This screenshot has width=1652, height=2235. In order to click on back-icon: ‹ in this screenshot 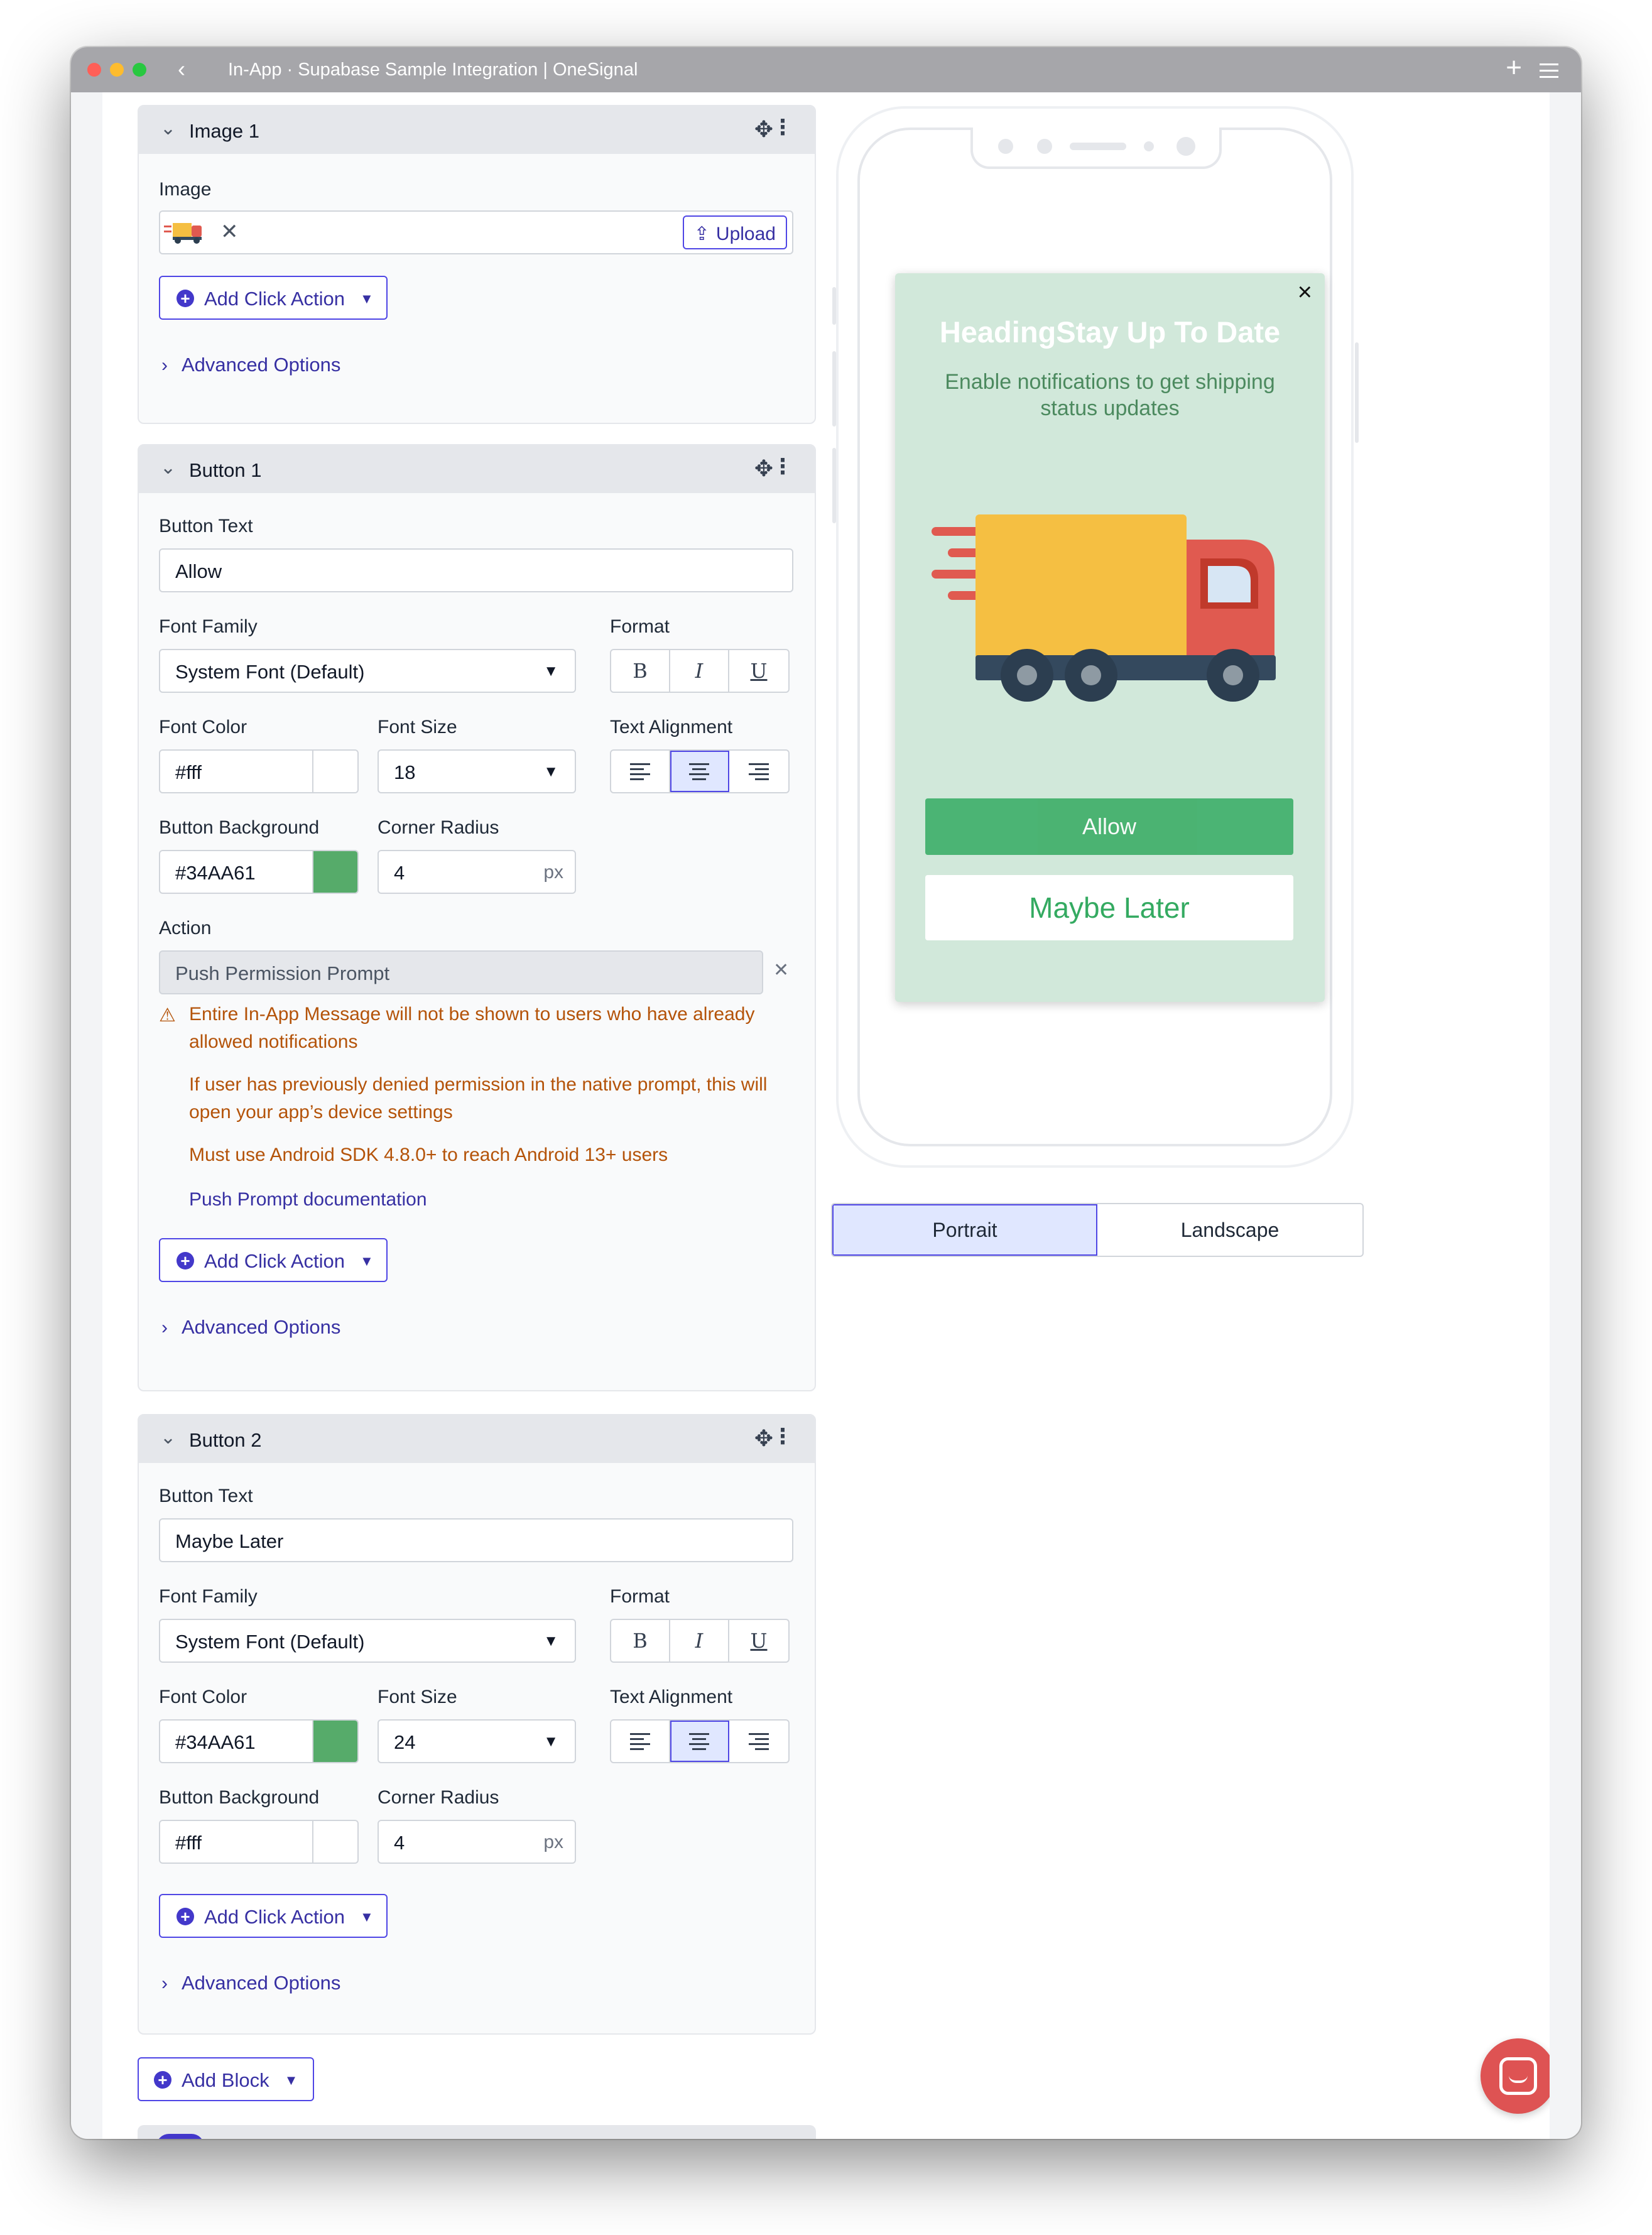, I will do `click(181, 69)`.